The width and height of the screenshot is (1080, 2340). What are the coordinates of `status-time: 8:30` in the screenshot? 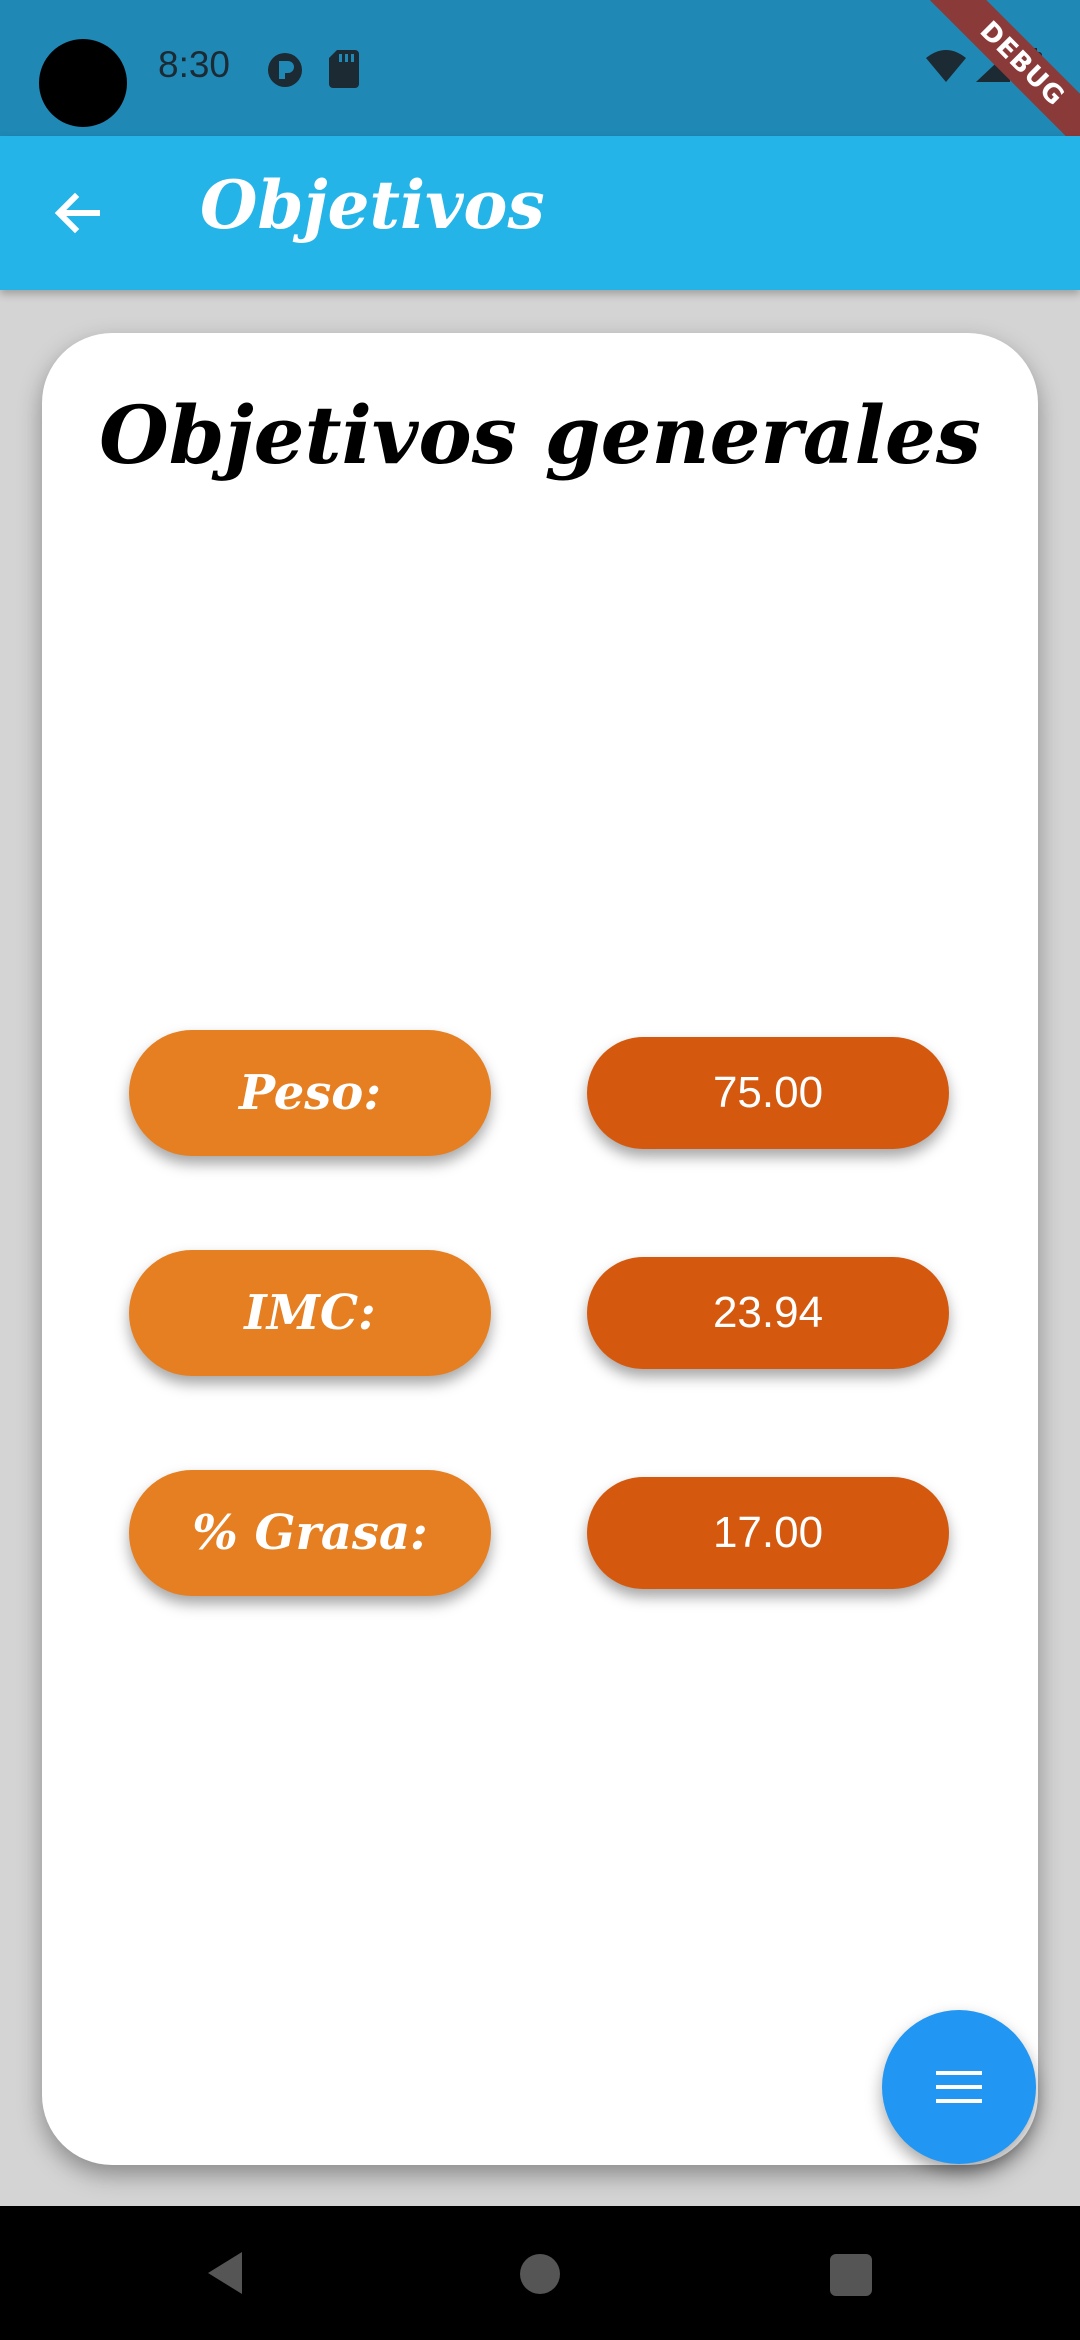 It's located at (194, 64).